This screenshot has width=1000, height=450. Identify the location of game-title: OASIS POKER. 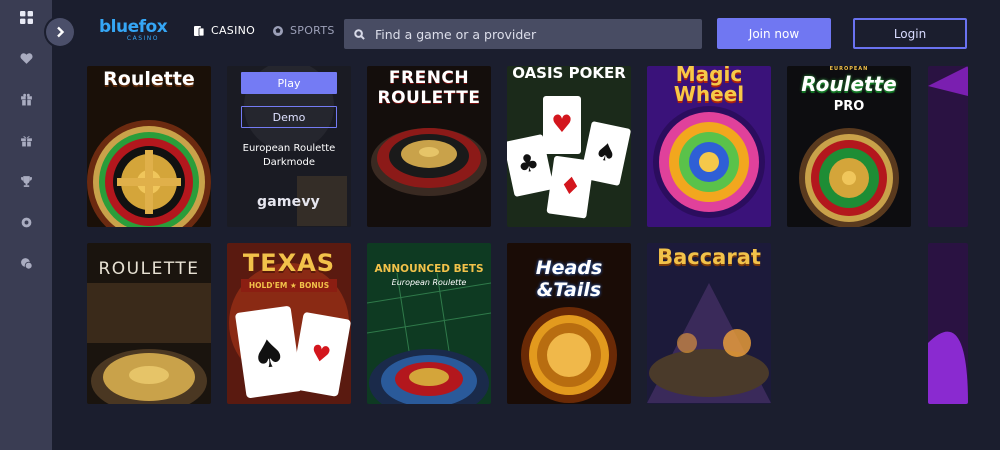
(569, 74).